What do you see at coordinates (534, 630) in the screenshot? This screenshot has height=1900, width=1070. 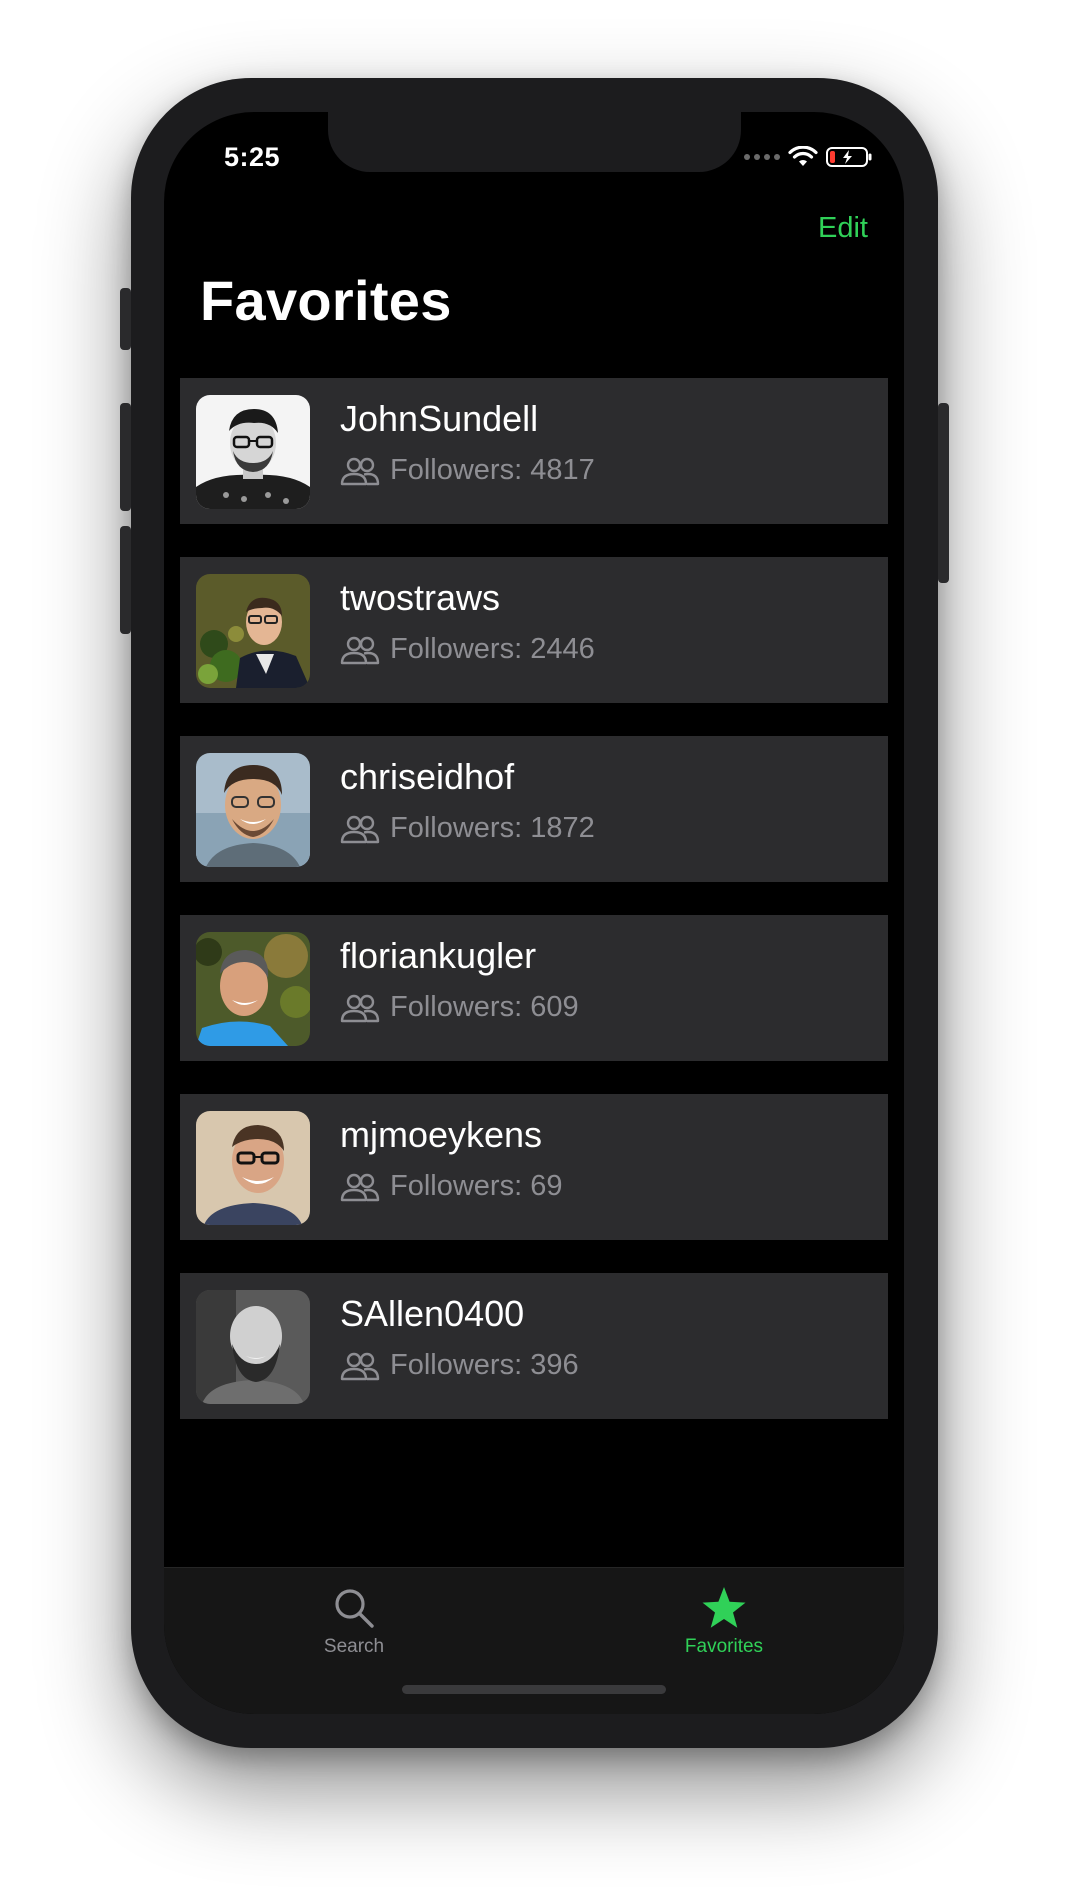 I see `favorite-row: twostraws Followers: 2446` at bounding box center [534, 630].